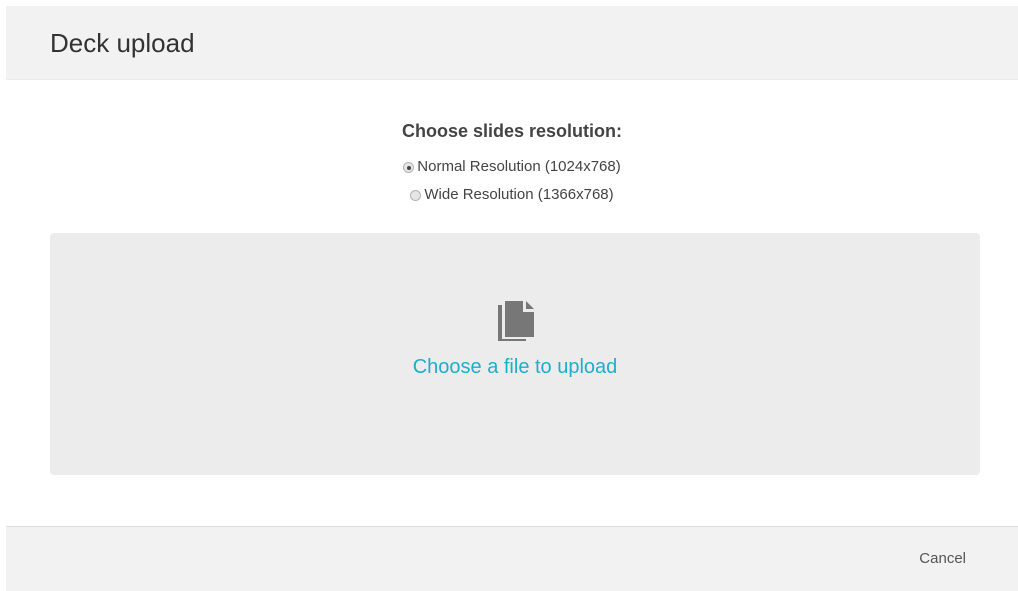 The image size is (1018, 591). Describe the element at coordinates (516, 321) in the screenshot. I see `file-icon` at that location.